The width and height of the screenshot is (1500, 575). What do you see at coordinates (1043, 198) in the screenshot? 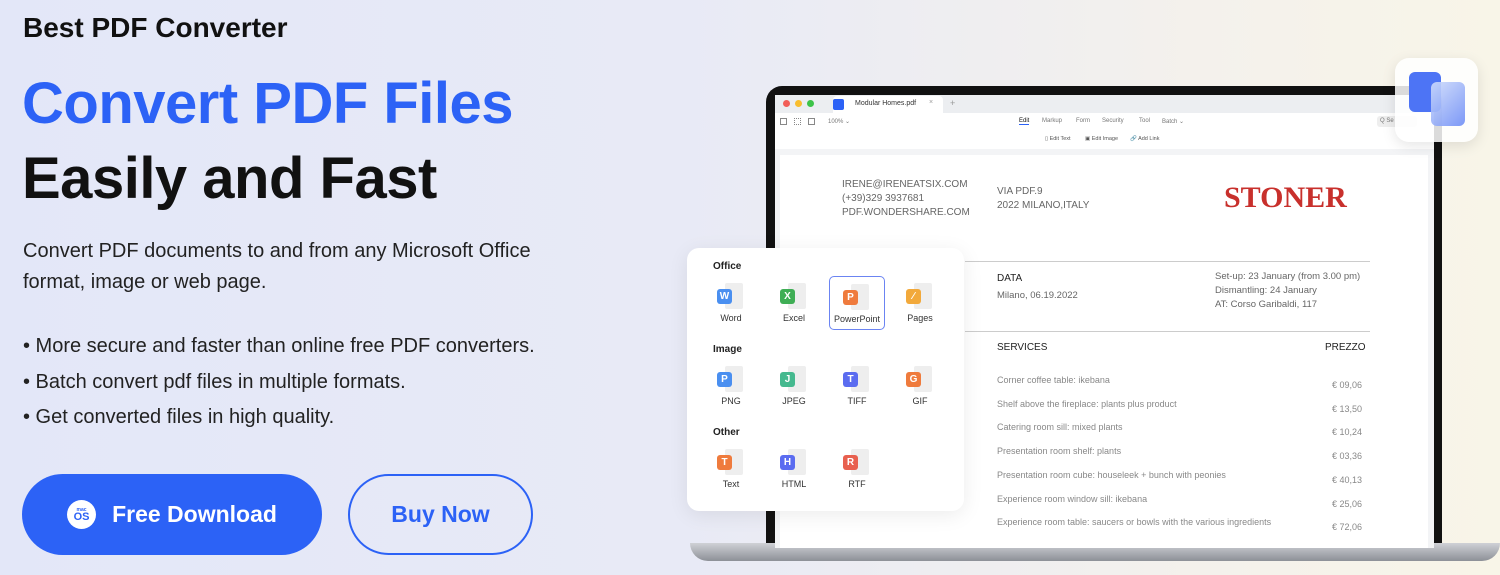
I see `address: VIA PDF.9 2022 MILANO,ITALY` at bounding box center [1043, 198].